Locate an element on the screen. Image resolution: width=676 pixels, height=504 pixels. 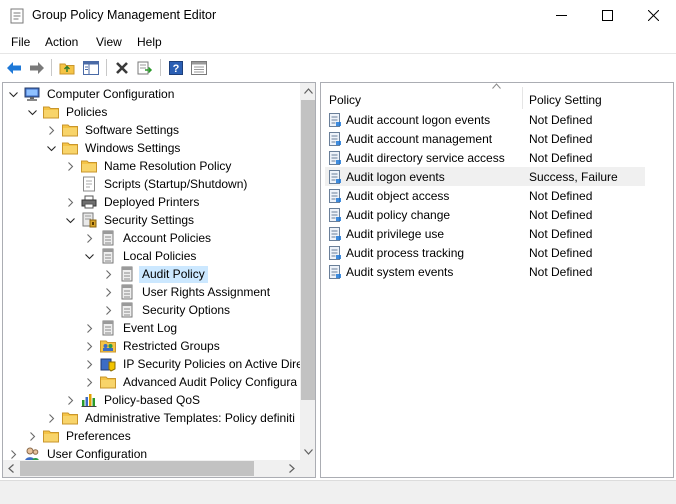
tree-node: Account Policies is located at coordinates (149, 238).